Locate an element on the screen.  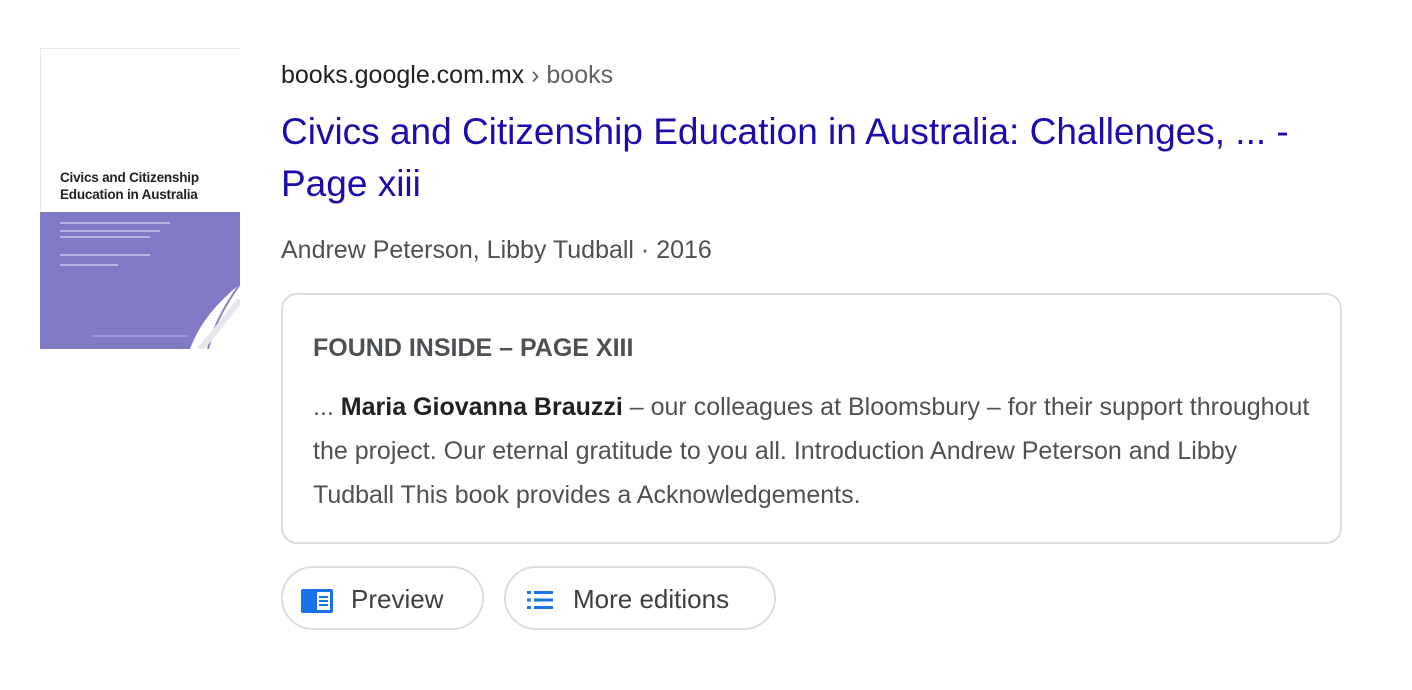
result-url: books.google.com.mx › books is located at coordinates (447, 75).